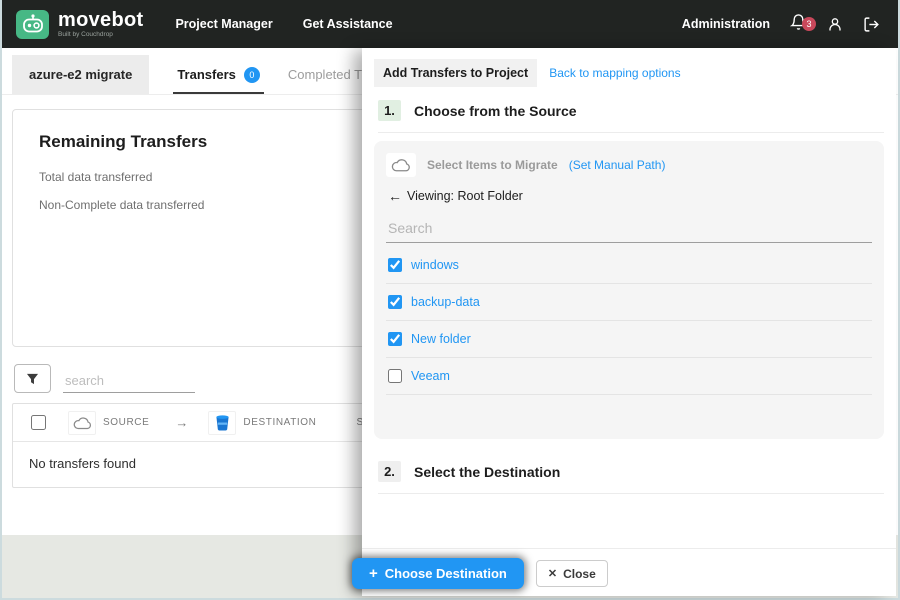 The width and height of the screenshot is (900, 600). What do you see at coordinates (629, 265) in the screenshot?
I see `source-item-row: windows` at bounding box center [629, 265].